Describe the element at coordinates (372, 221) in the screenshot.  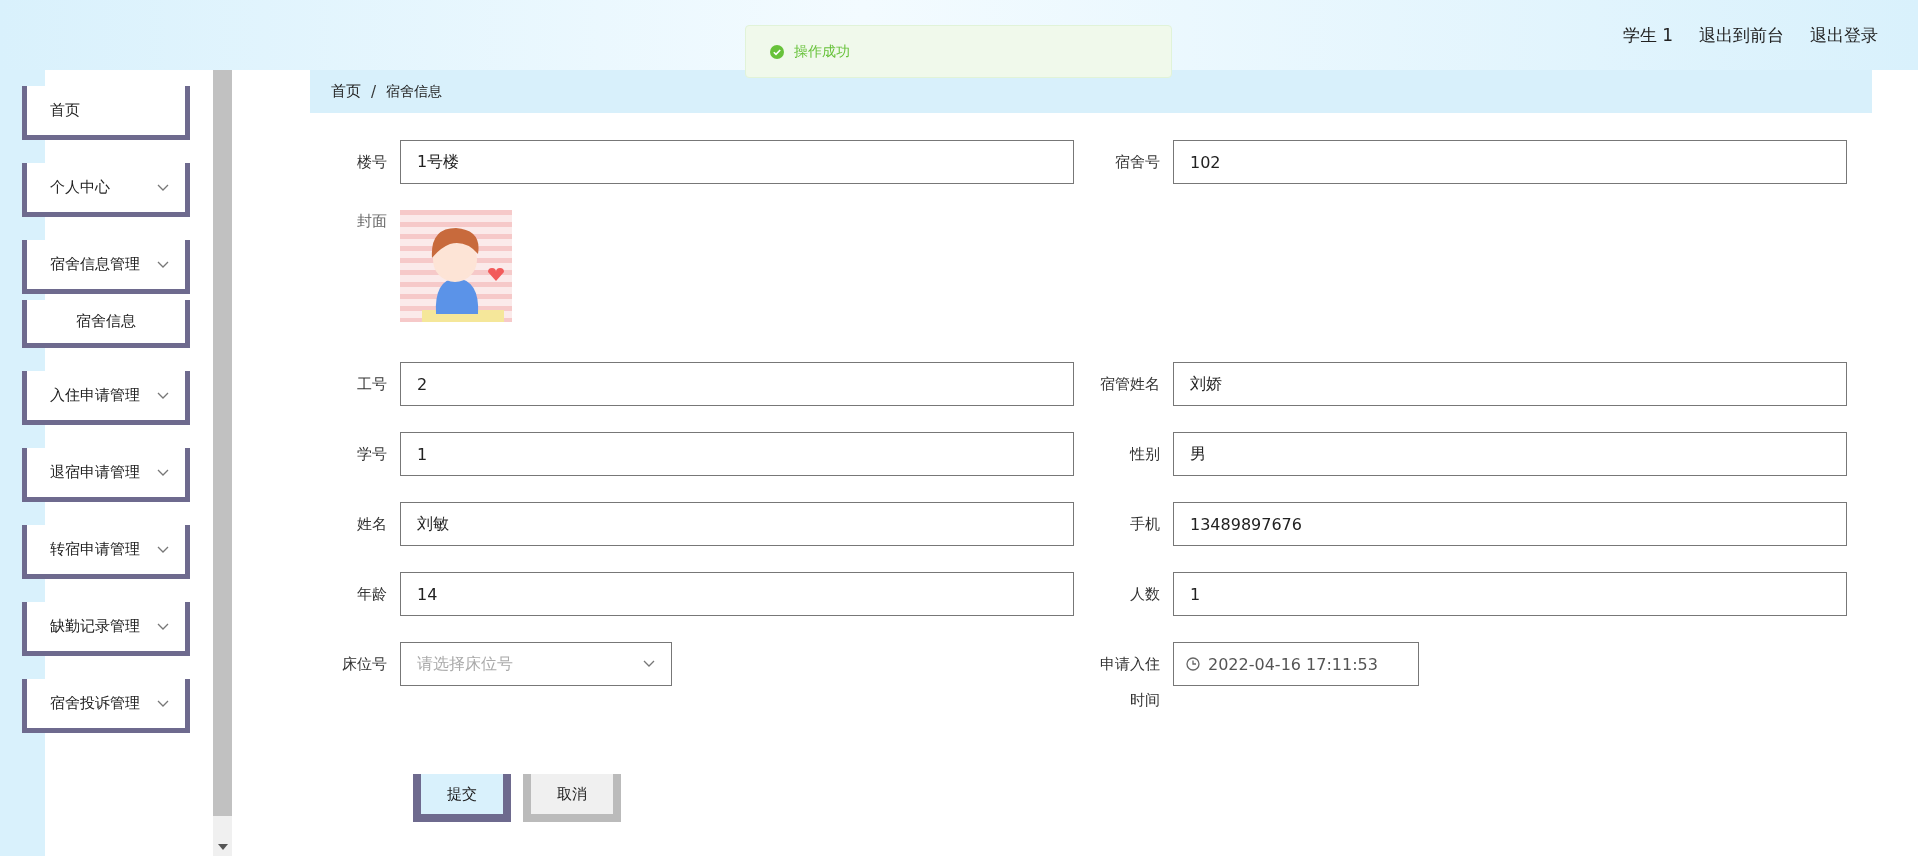
I see `field-label: 封面` at that location.